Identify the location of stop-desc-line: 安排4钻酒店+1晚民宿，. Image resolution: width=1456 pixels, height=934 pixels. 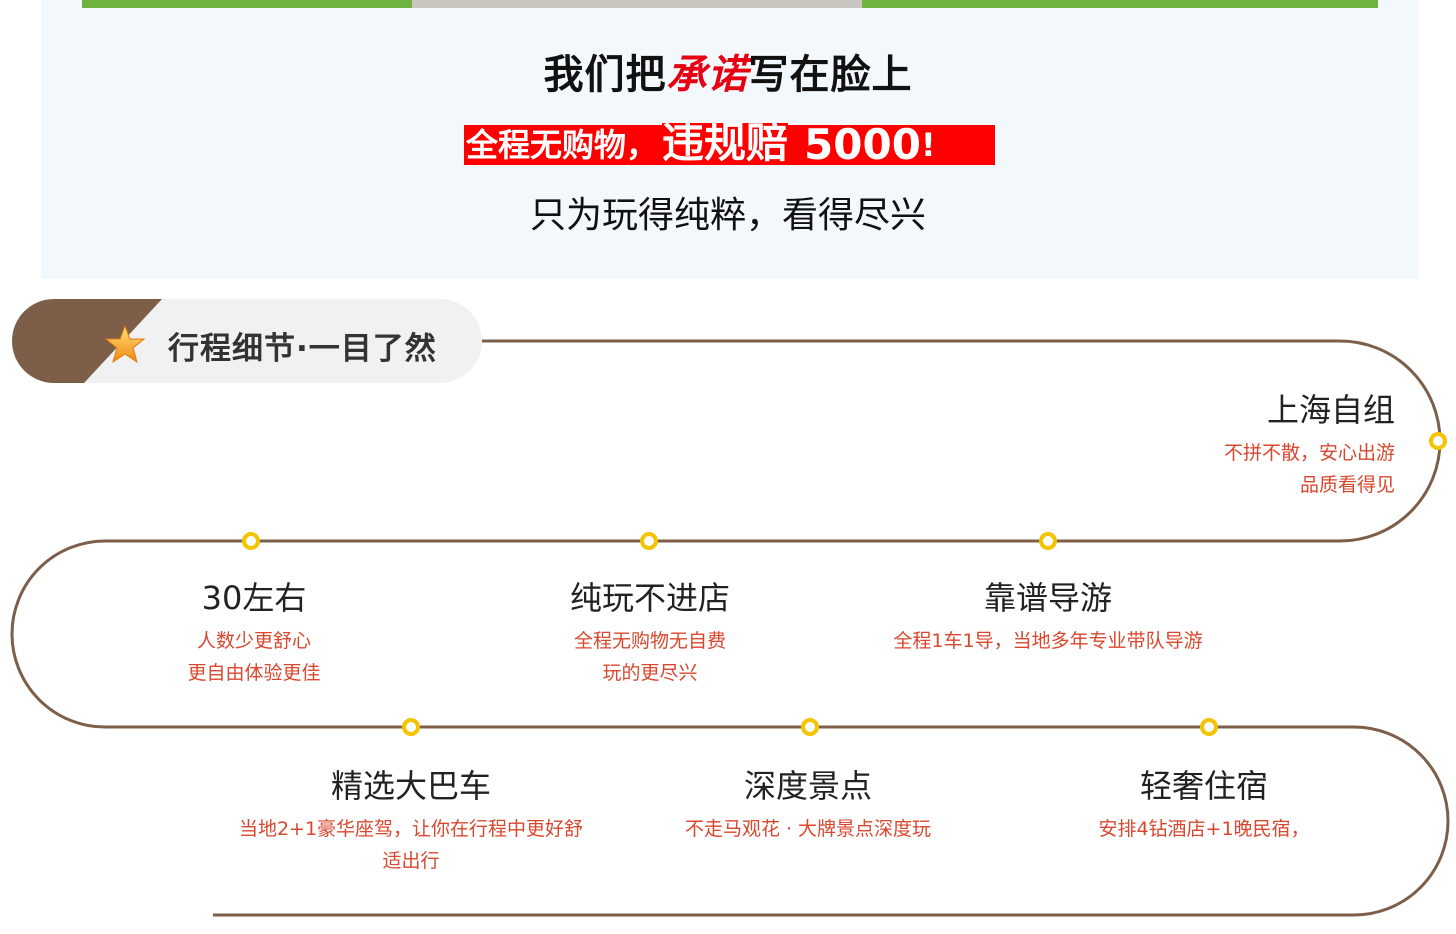
(1204, 829).